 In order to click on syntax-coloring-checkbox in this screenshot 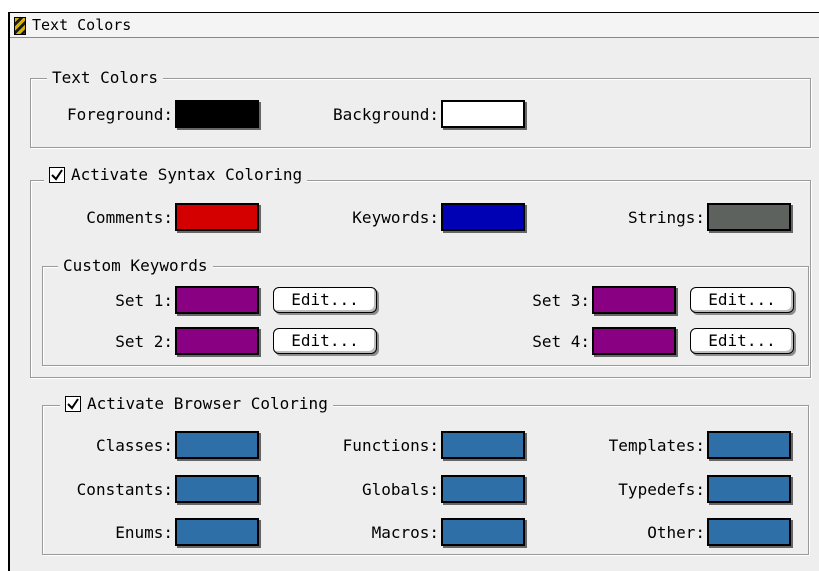, I will do `click(57, 175)`.